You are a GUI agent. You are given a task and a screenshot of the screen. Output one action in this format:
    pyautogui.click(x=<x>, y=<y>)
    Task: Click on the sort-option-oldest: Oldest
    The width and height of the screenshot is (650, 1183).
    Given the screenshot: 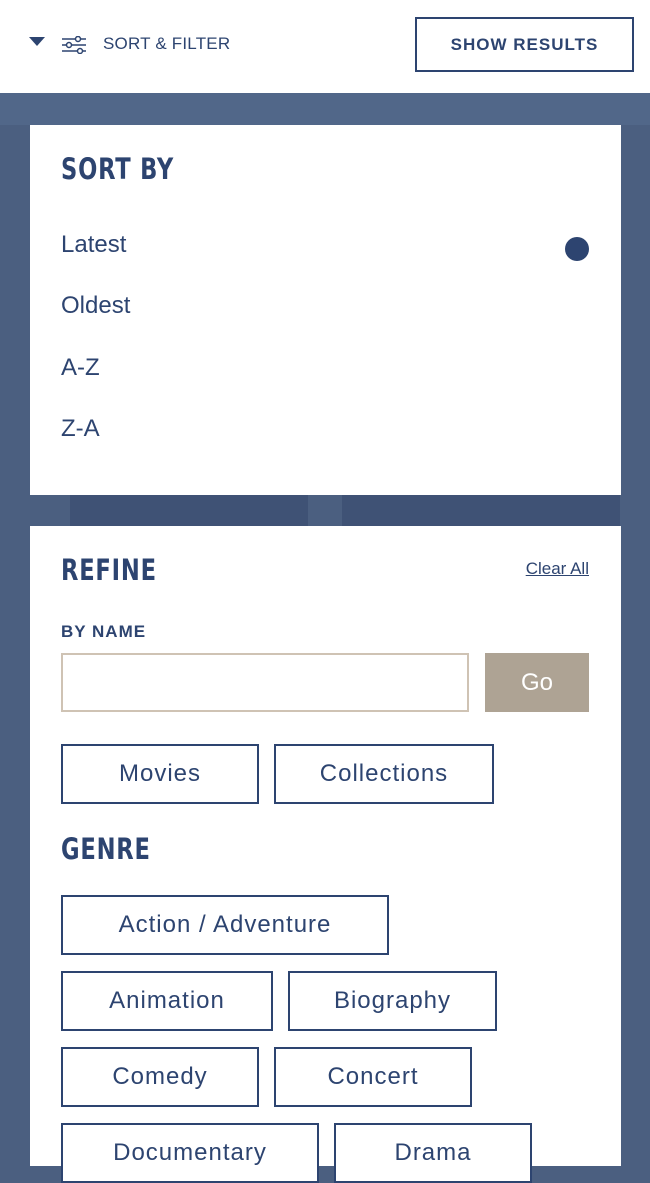 What is the action you would take?
    pyautogui.click(x=321, y=310)
    